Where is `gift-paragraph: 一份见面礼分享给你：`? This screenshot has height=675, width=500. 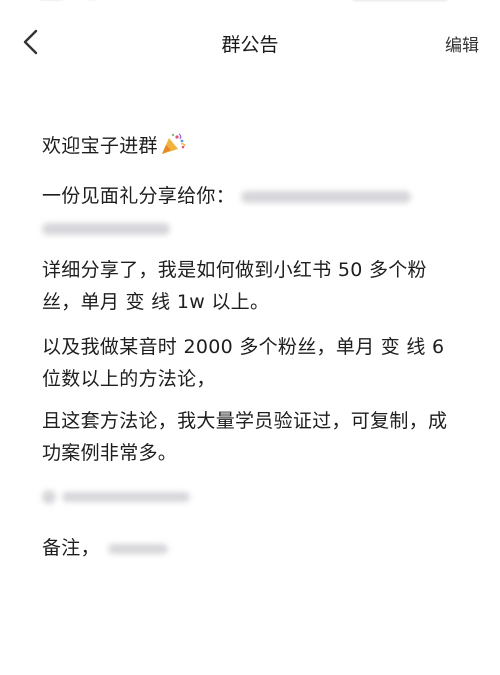
gift-paragraph: 一份见面礼分享给你： is located at coordinates (252, 212).